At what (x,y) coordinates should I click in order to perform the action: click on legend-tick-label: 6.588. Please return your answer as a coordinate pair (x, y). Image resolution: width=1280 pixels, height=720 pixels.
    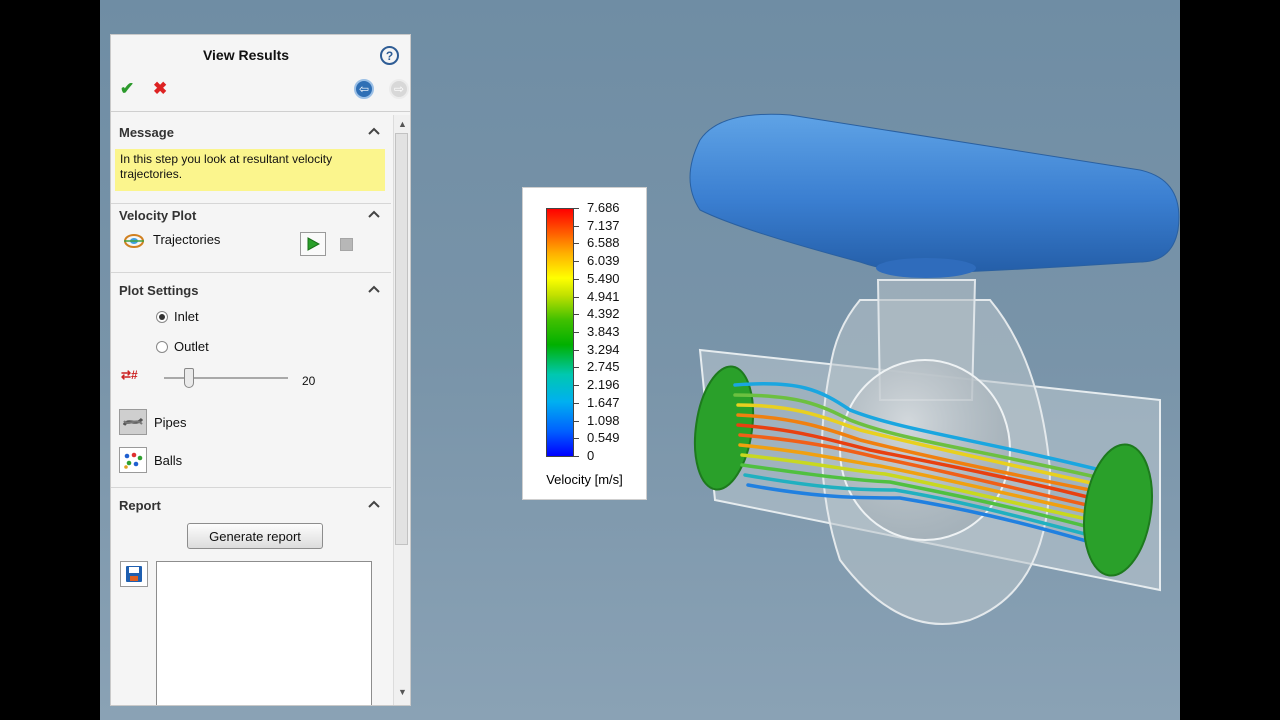
    Looking at the image, I should click on (603, 243).